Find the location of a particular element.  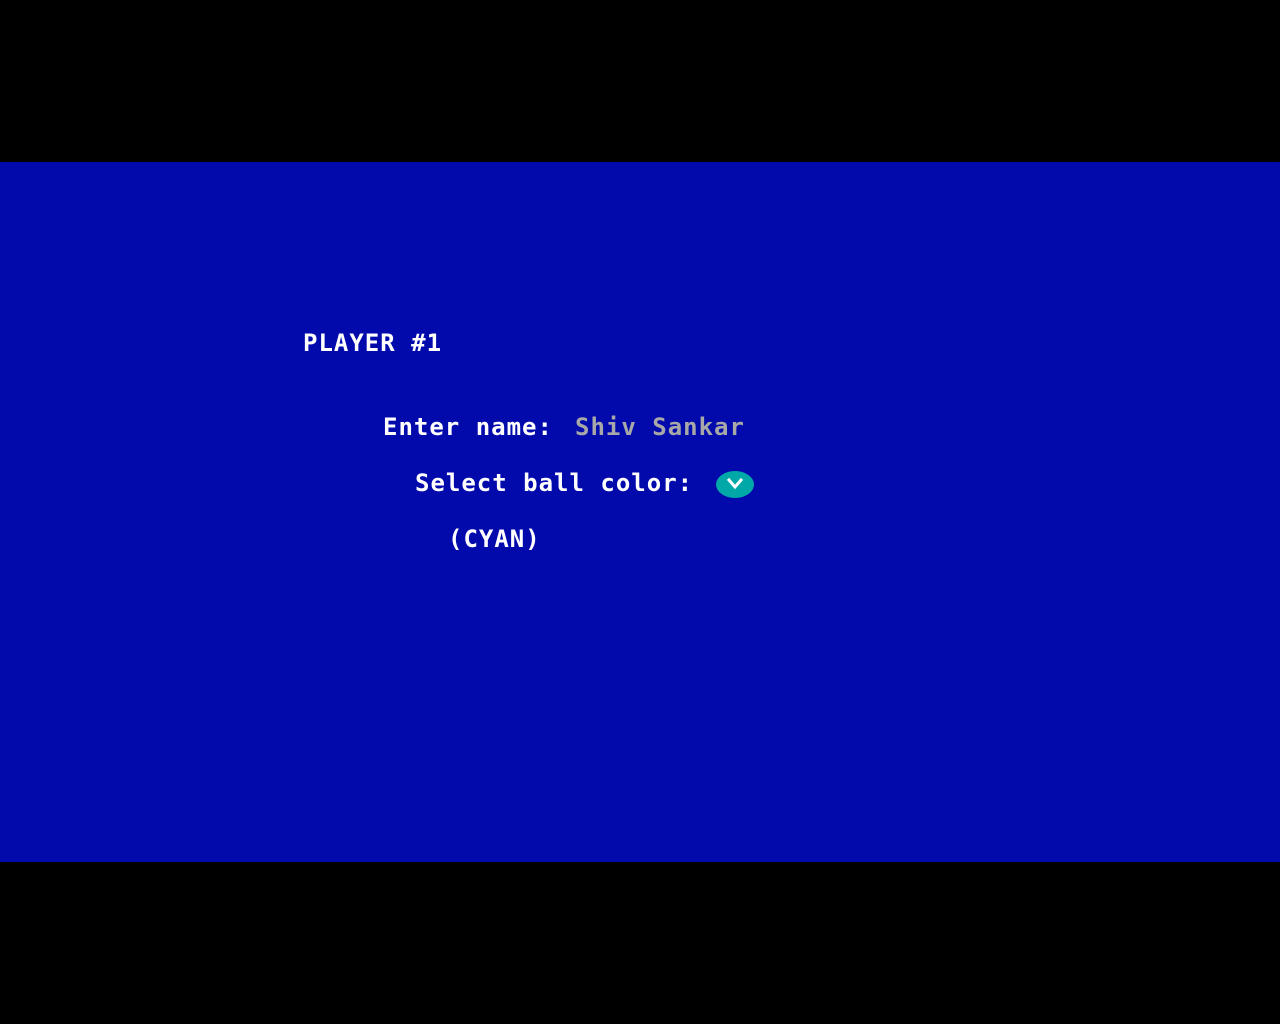

name-input: Shiv Sankar is located at coordinates (660, 427).